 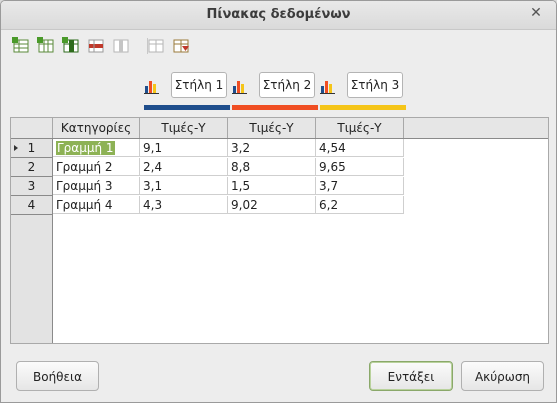 I want to click on series-name-field: Στήλη 3, so click(x=375, y=85).